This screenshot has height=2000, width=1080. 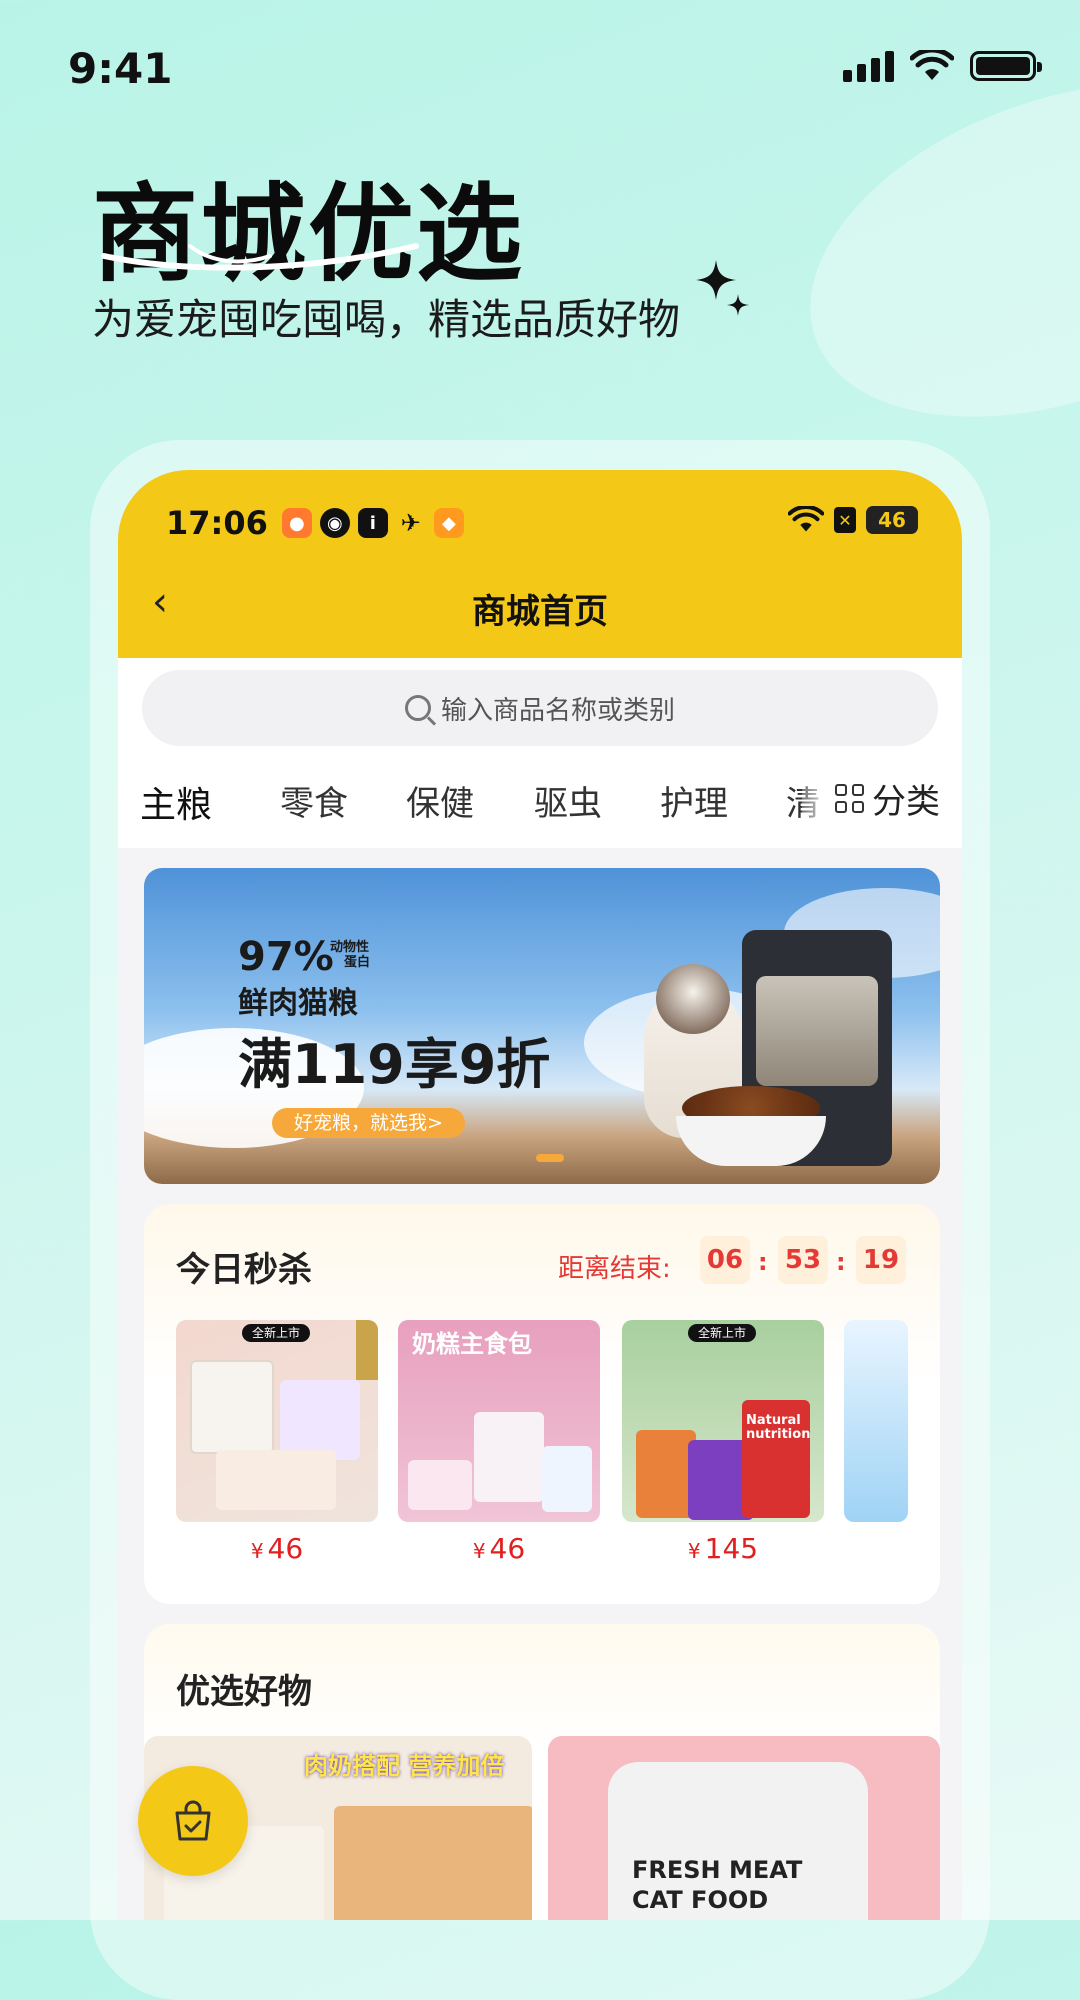 What do you see at coordinates (717, 1870) in the screenshot?
I see `featured-card-text-1: FRESH MEAT` at bounding box center [717, 1870].